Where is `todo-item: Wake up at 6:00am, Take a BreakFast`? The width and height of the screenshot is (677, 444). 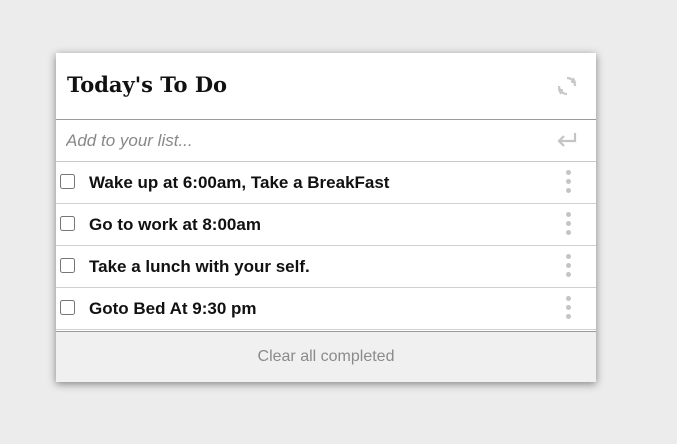 todo-item: Wake up at 6:00am, Take a BreakFast is located at coordinates (326, 183).